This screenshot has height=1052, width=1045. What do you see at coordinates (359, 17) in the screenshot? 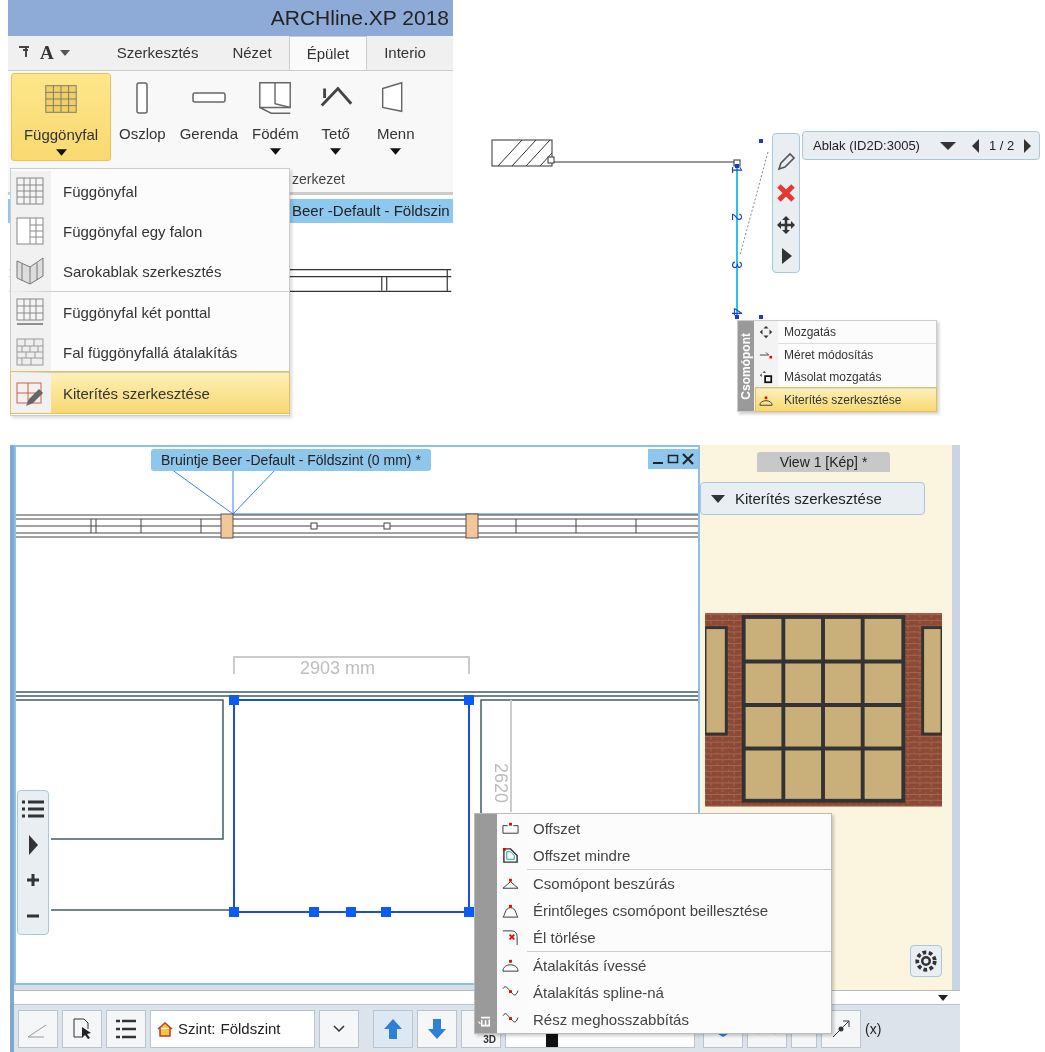
I see `window-title: ARCHline.XP 2018` at bounding box center [359, 17].